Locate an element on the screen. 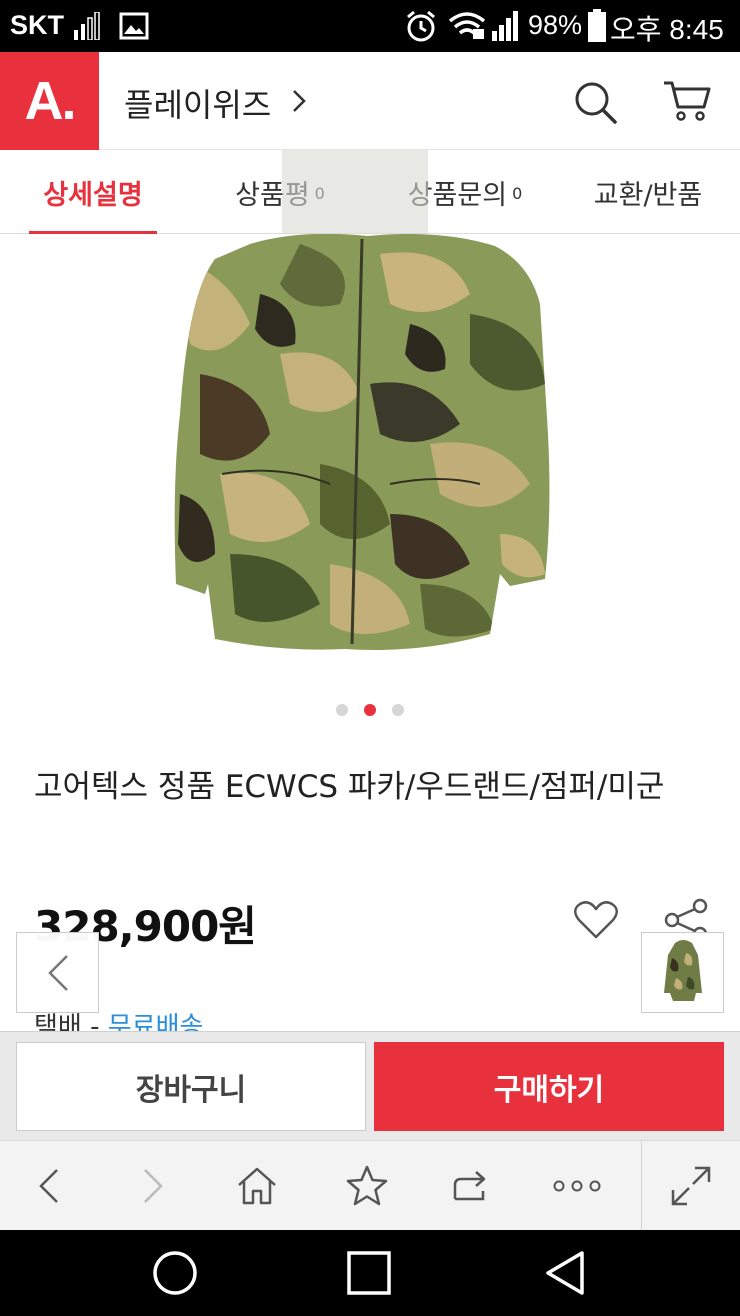  system-navigation-bar is located at coordinates (370, 1273).